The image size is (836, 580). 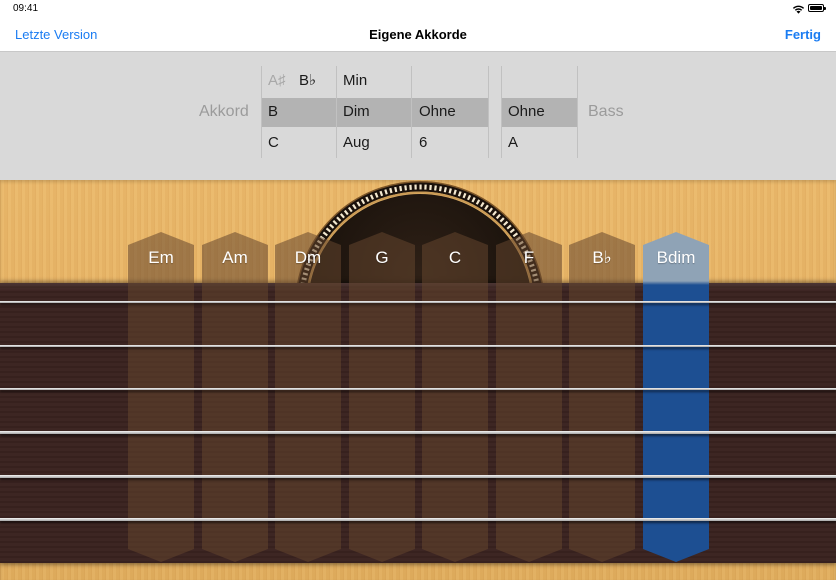 What do you see at coordinates (529, 397) in the screenshot?
I see `chord-strip-f: F` at bounding box center [529, 397].